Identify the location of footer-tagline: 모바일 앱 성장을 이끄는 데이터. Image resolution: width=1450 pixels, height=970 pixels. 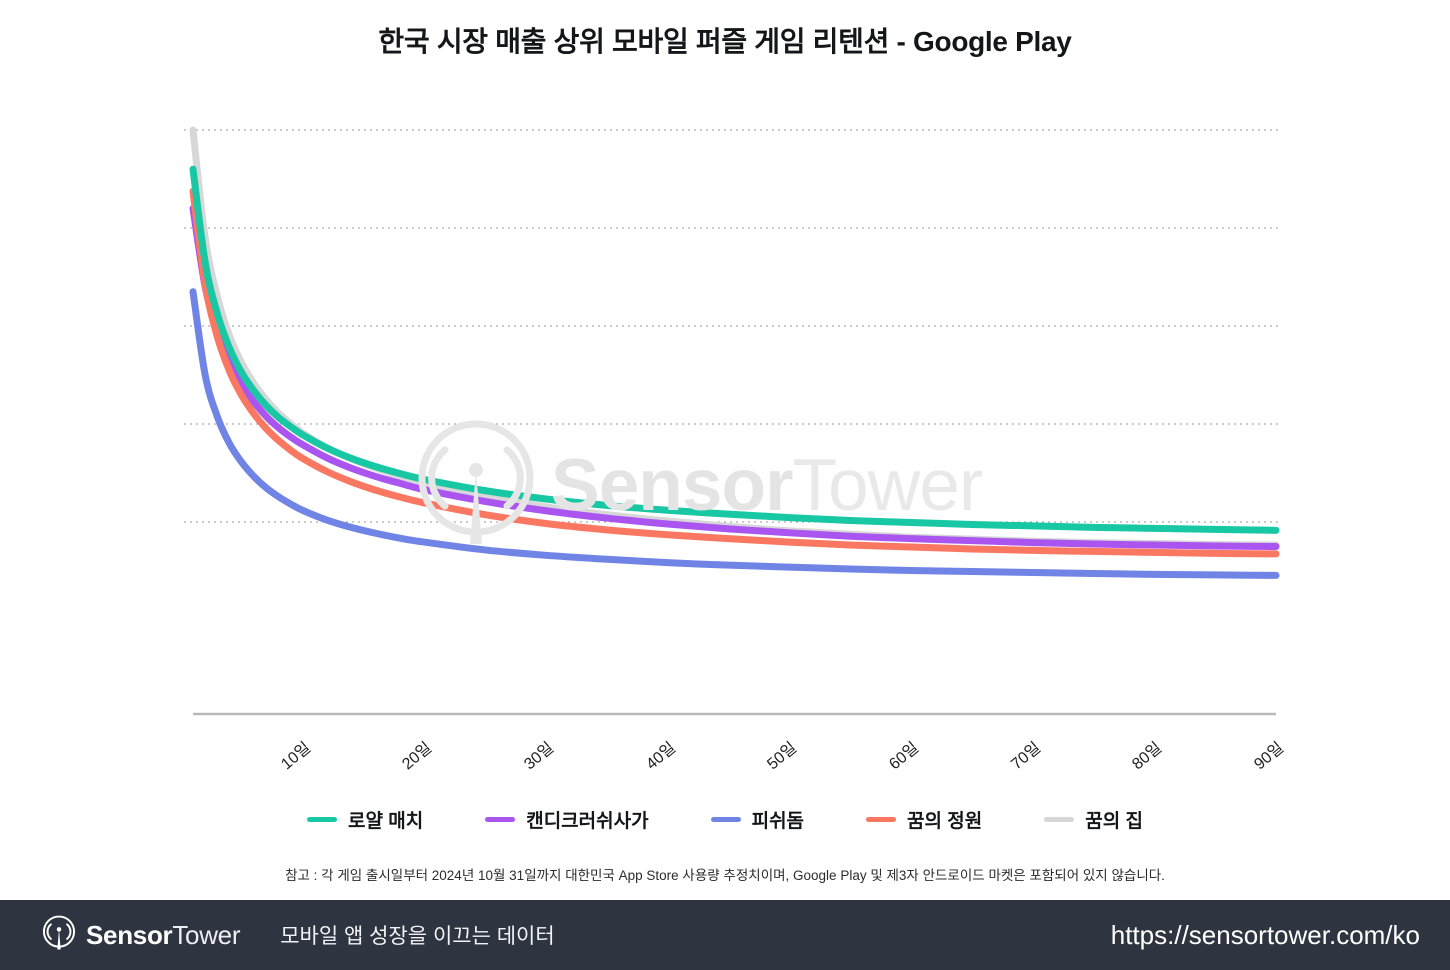
(417, 936).